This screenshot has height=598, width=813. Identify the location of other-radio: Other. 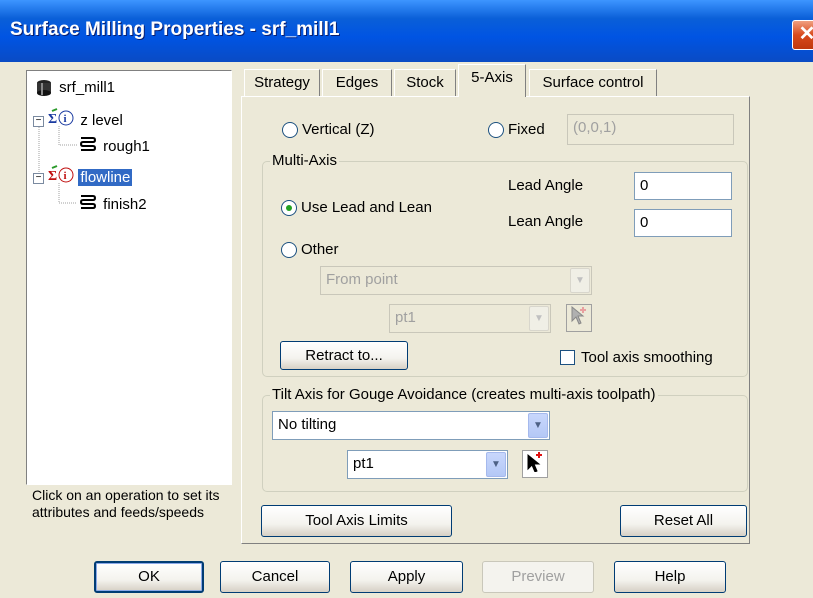
(310, 249).